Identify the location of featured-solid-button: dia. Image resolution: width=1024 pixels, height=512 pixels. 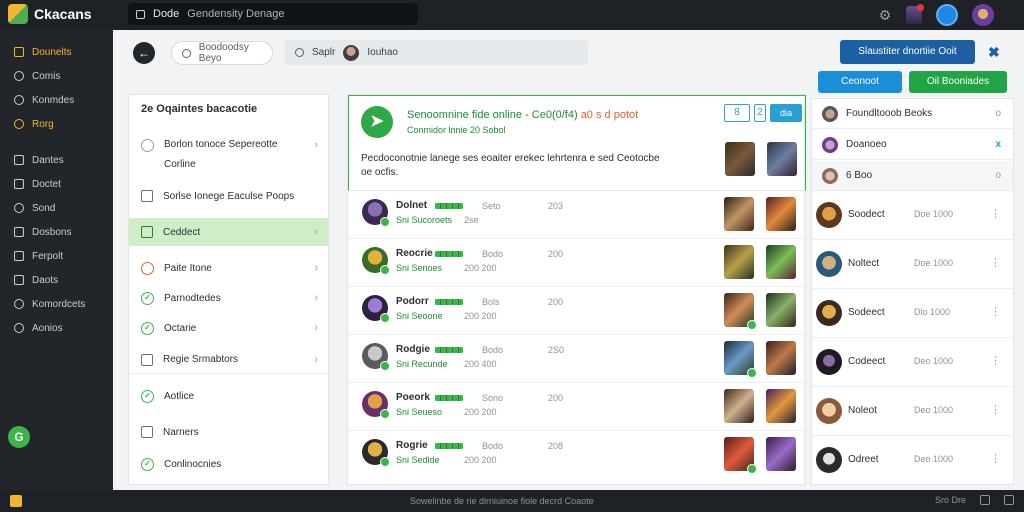
(786, 113).